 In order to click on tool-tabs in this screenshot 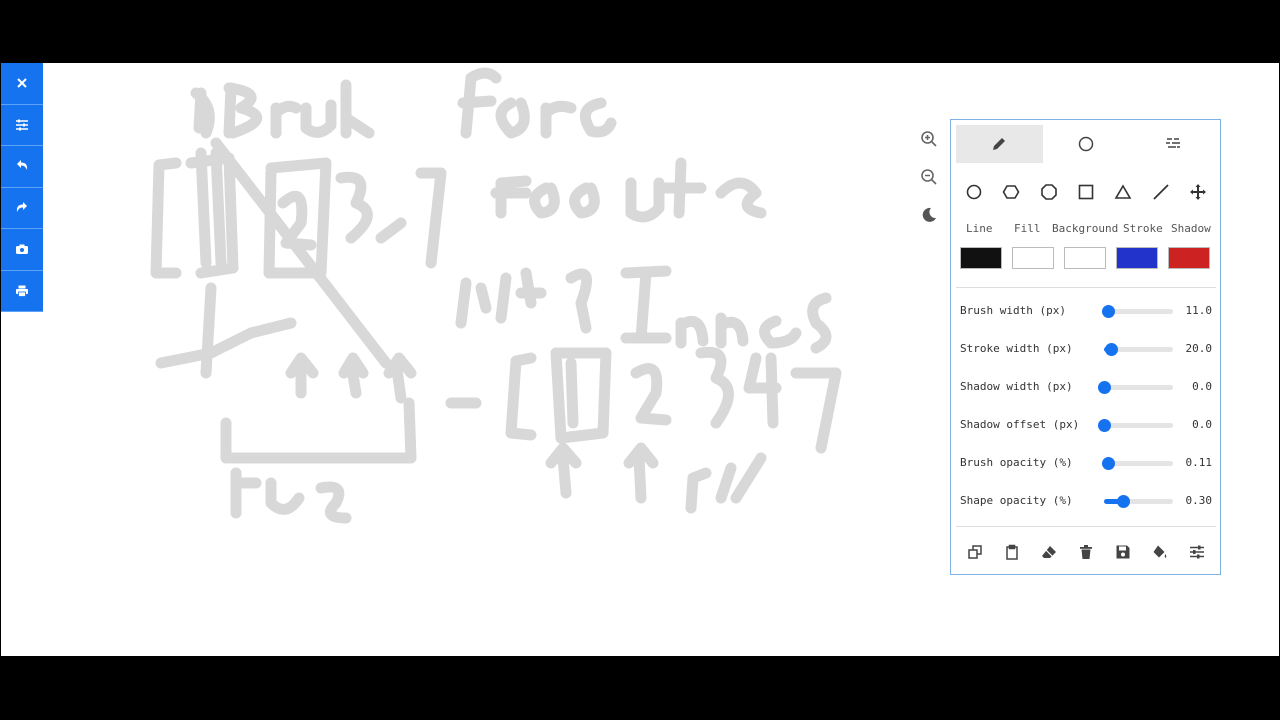, I will do `click(1086, 144)`.